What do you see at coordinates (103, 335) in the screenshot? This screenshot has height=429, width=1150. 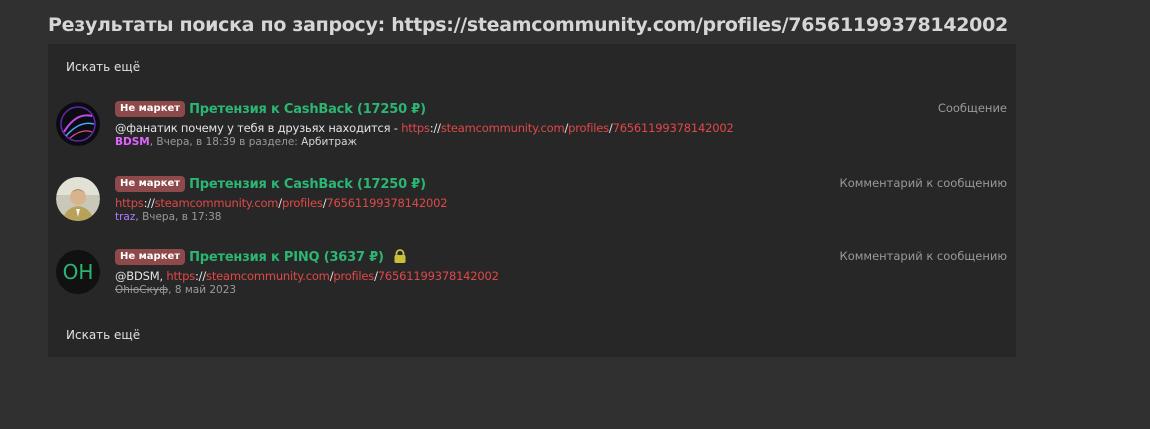 I see `search-more-link-bottom: Искать ещё` at bounding box center [103, 335].